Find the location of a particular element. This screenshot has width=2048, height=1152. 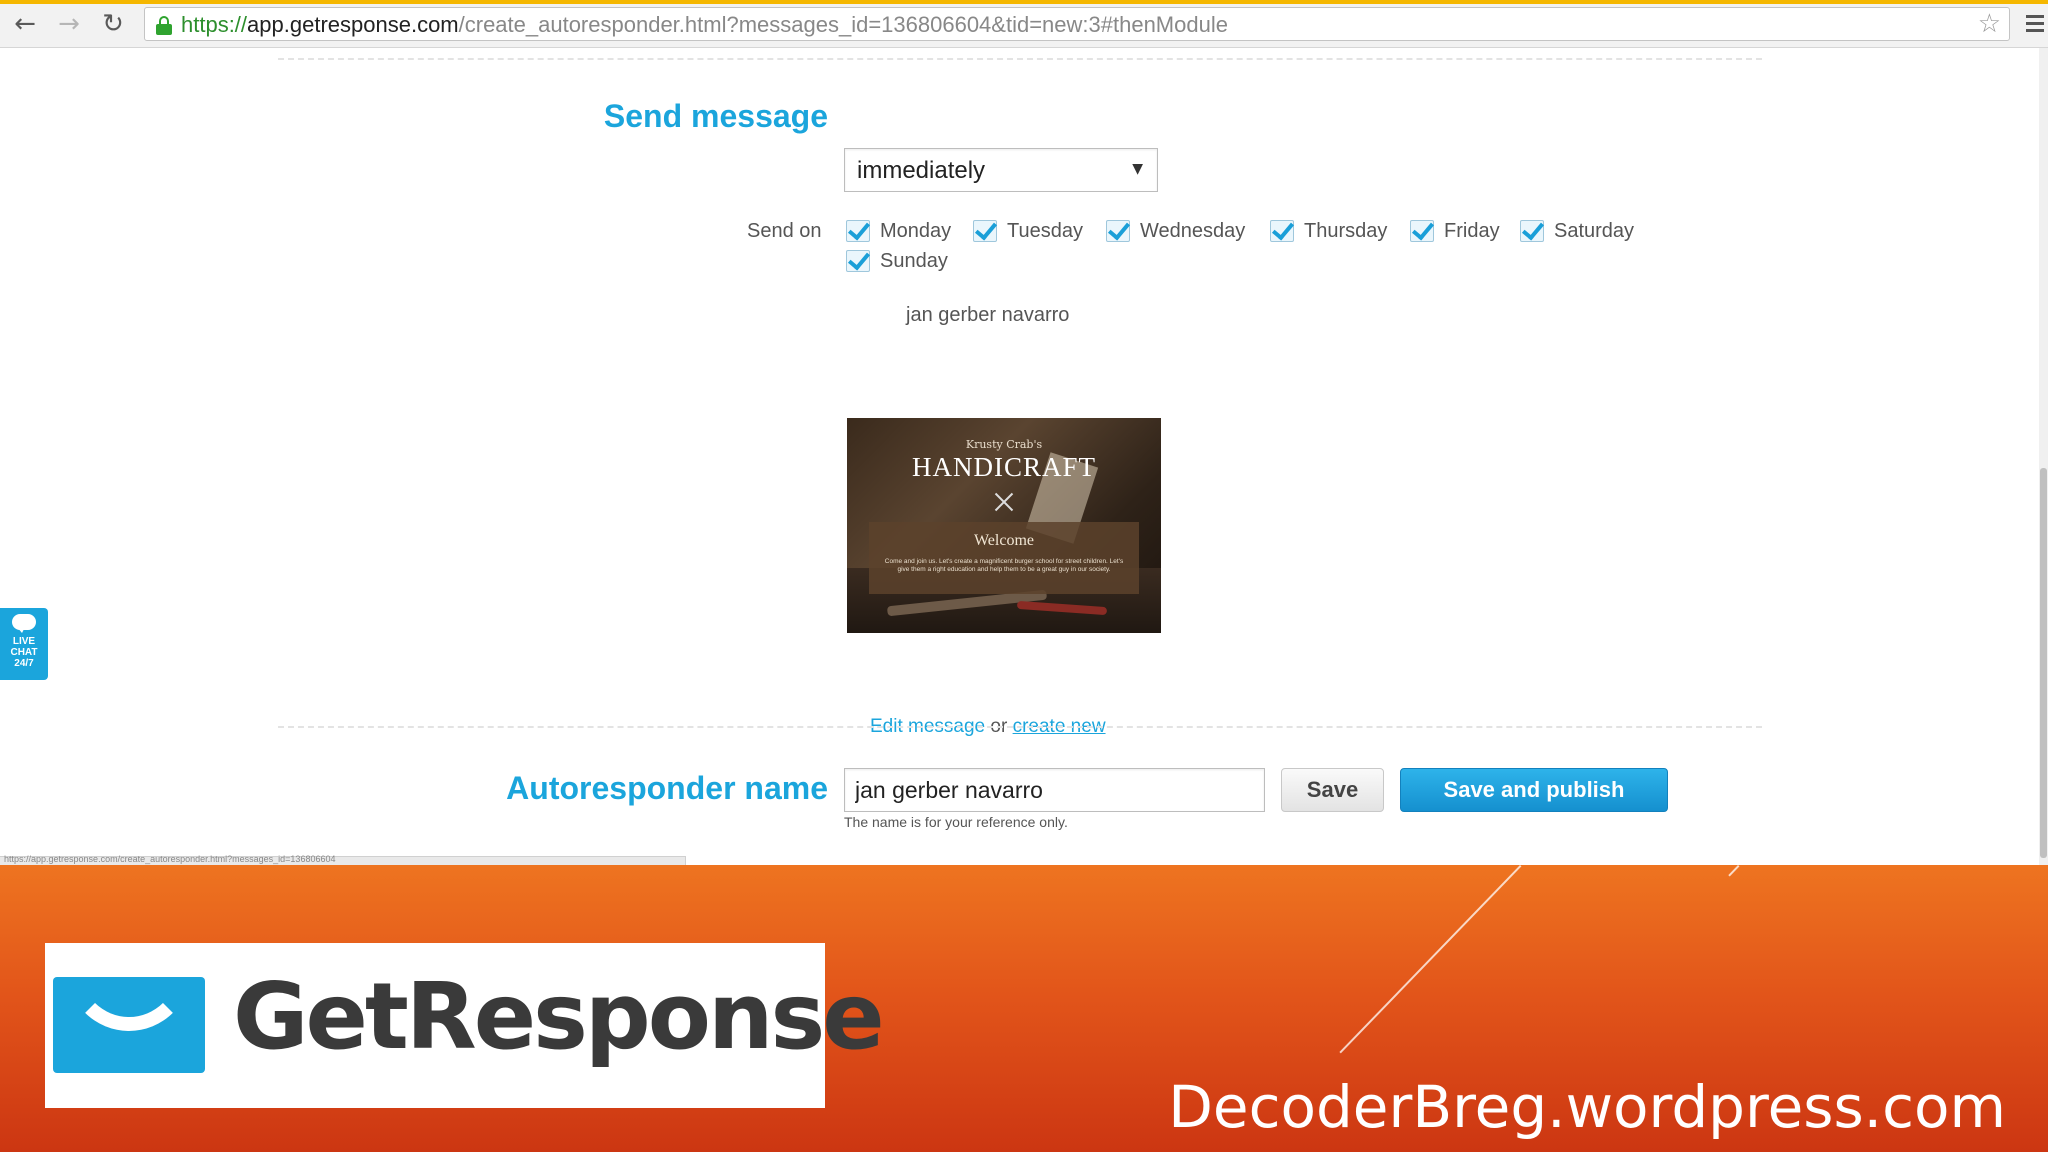

site-url-text: DecoderBreg.wordpress.com is located at coordinates (1587, 1107).